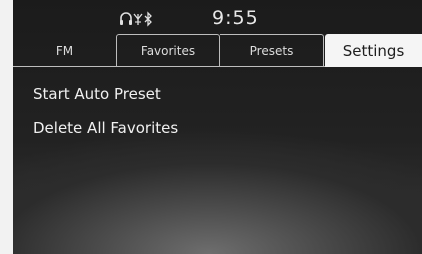 The height and width of the screenshot is (254, 422). I want to click on tab-bar: FM Favorites Presets Settings, so click(217, 50).